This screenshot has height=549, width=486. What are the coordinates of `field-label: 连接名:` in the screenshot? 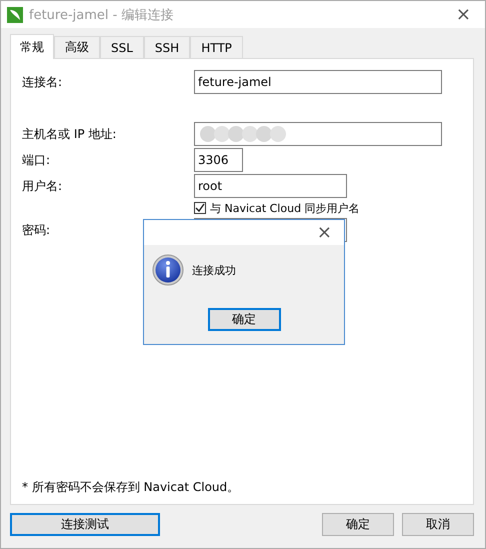 It's located at (43, 82).